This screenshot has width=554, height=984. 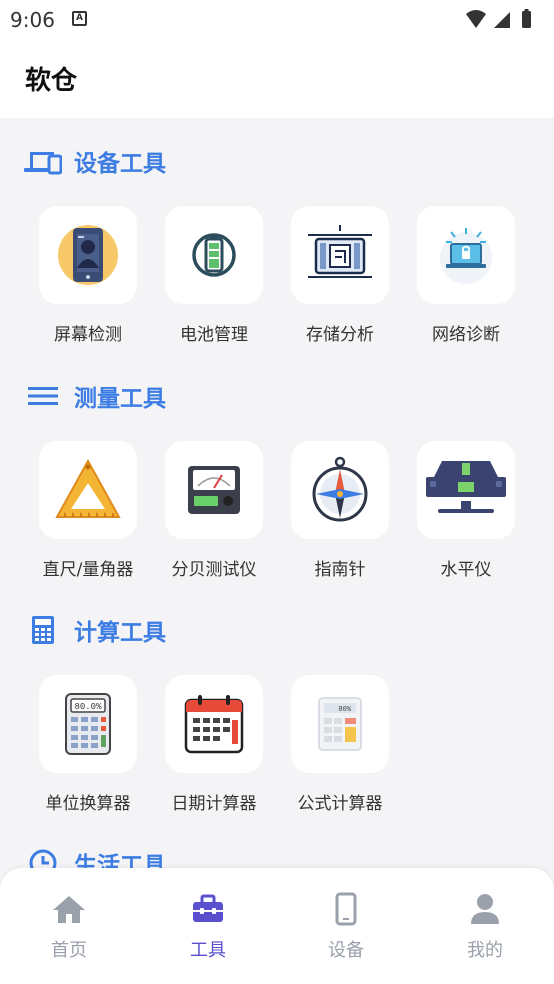 I want to click on section-header: 设备工具, so click(x=95, y=161).